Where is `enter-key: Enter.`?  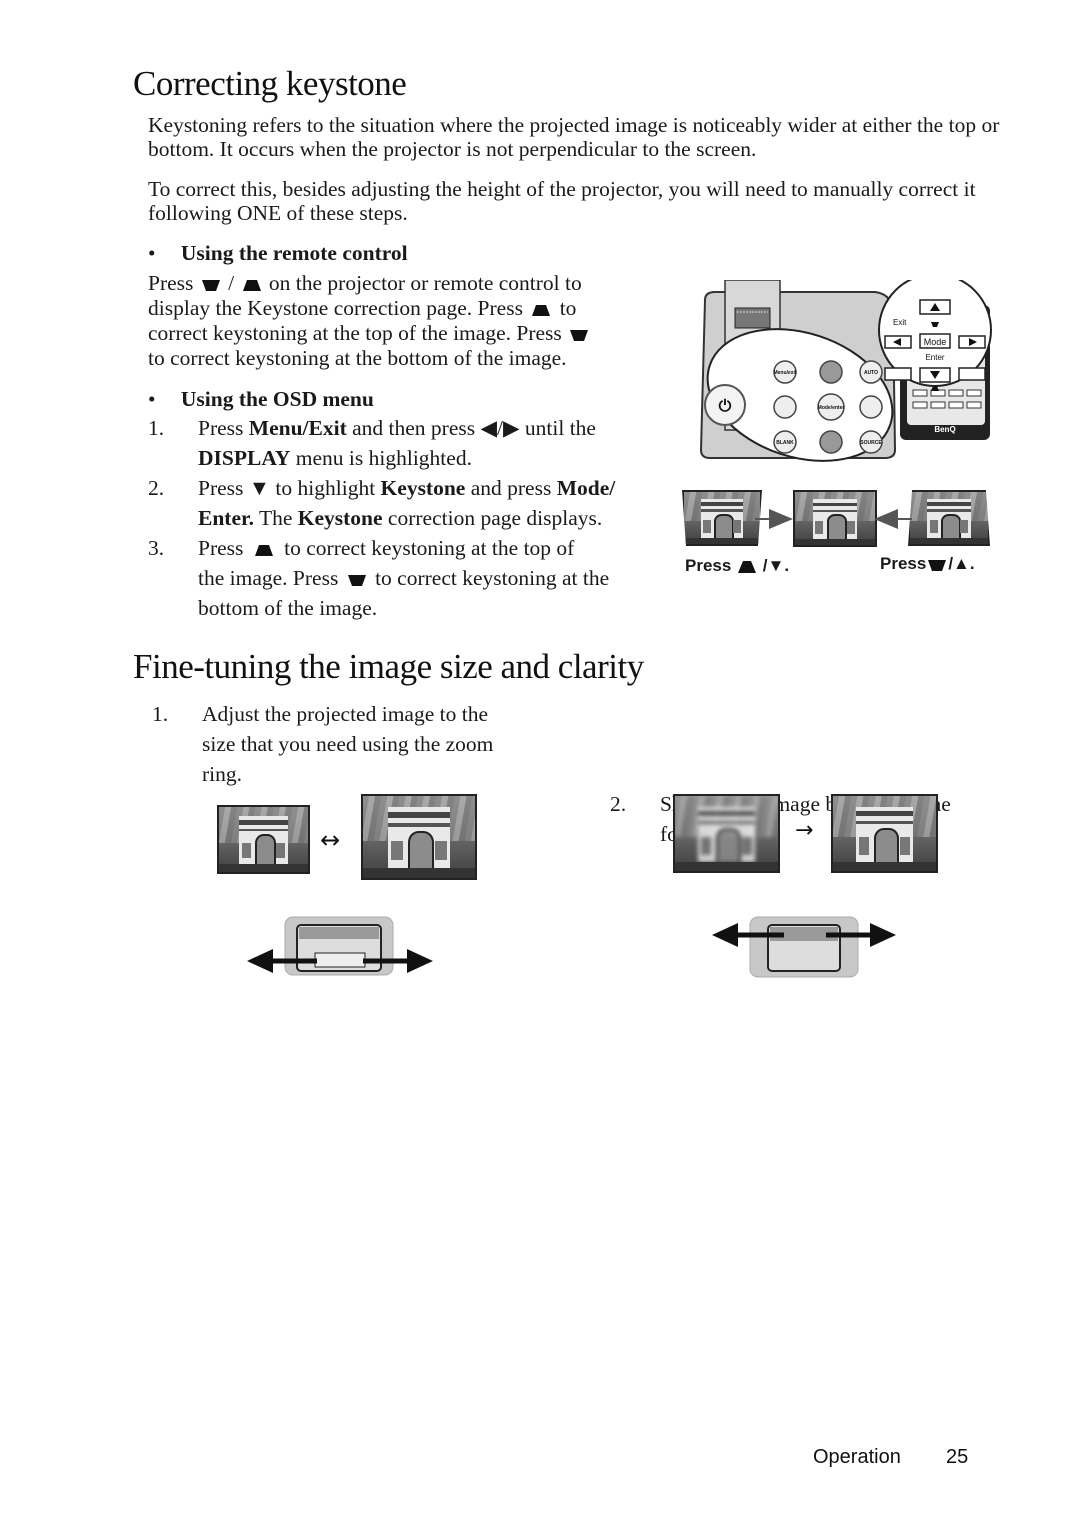 enter-key: Enter. is located at coordinates (226, 518).